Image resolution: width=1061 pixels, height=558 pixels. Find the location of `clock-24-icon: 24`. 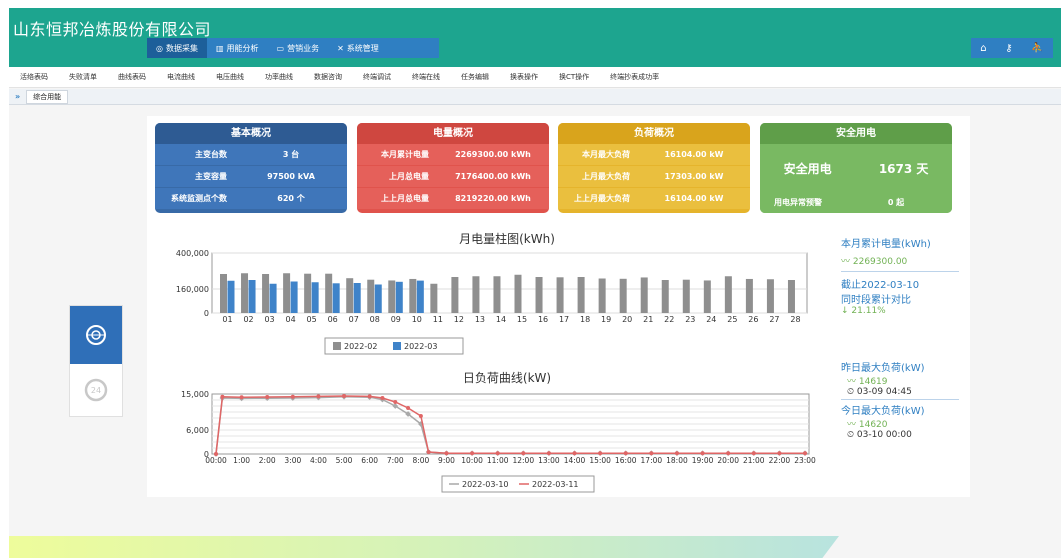

clock-24-icon: 24 is located at coordinates (96, 390).